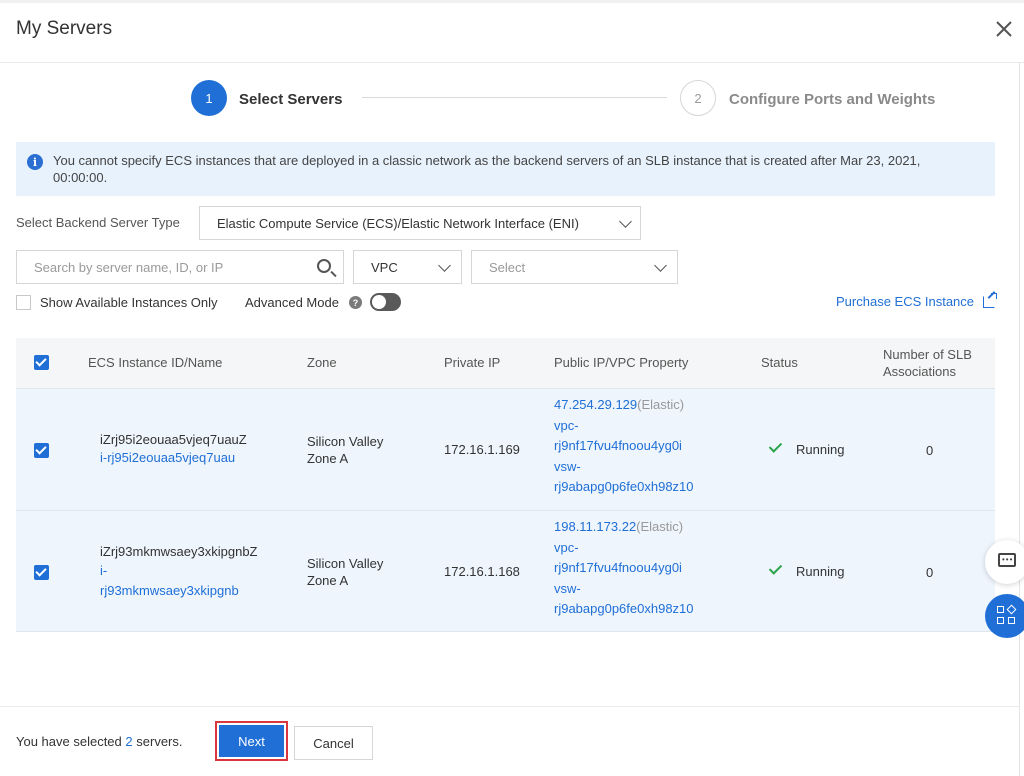 The image size is (1024, 776). I want to click on available-only-label: Show Available Instances Only, so click(129, 302).